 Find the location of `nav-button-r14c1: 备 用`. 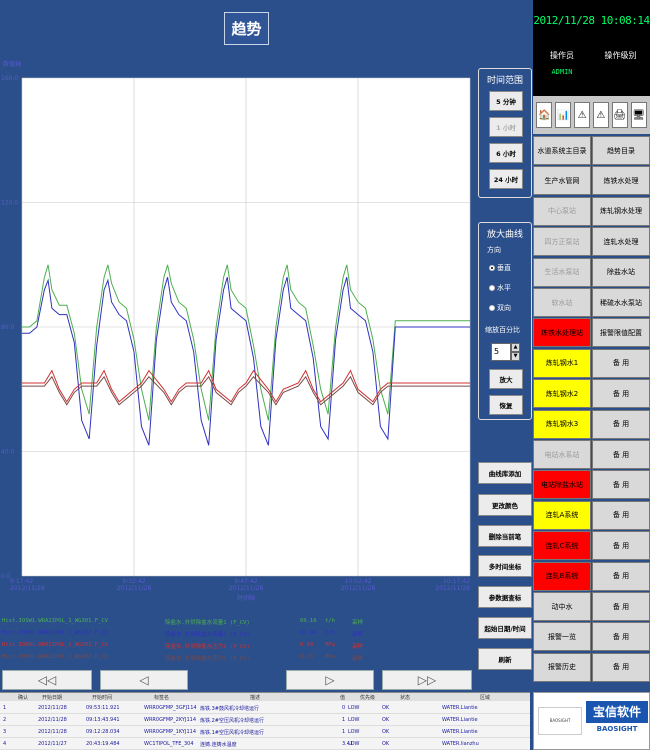

nav-button-r14c1: 备 用 is located at coordinates (621, 576).